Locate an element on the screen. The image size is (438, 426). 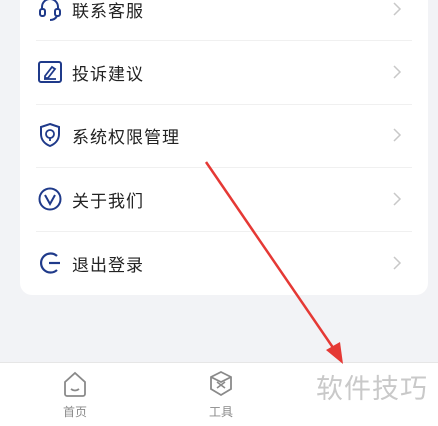
home-icon is located at coordinates (75, 384).